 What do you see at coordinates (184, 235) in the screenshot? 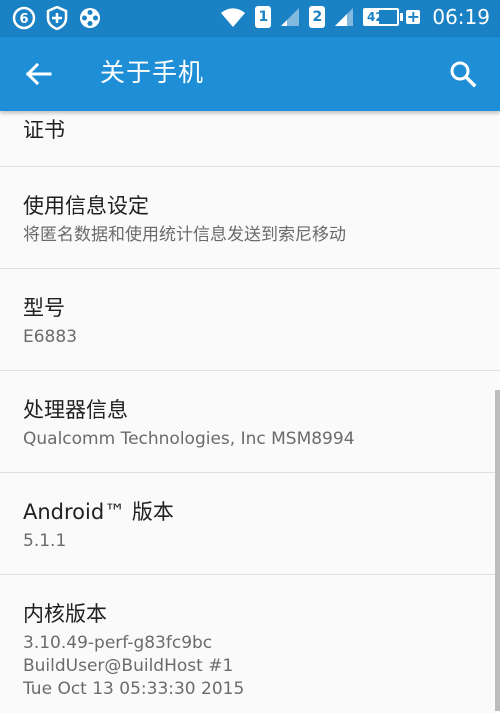
I see `item-subtitle: 将匿名数据和使用统计信息发送到索尼移动` at bounding box center [184, 235].